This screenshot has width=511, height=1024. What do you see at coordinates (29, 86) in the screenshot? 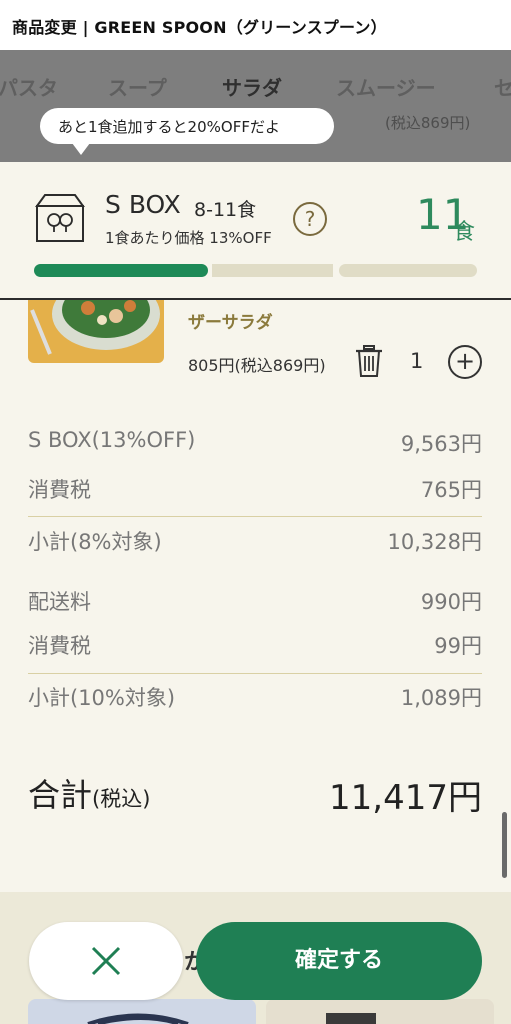
I see `tab-pasta: パスタ` at bounding box center [29, 86].